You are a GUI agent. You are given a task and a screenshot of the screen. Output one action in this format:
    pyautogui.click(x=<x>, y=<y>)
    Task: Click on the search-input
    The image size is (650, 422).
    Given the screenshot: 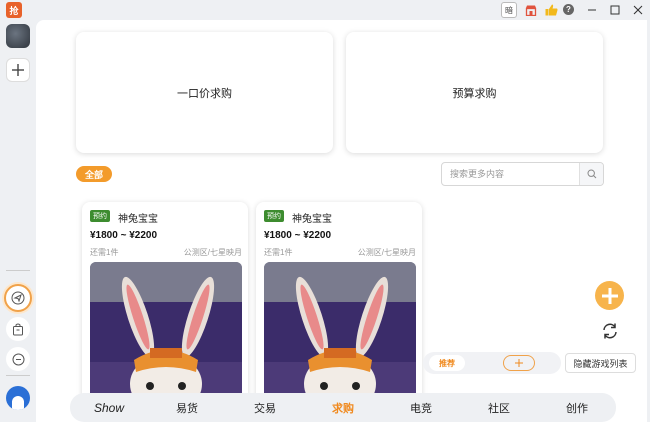 What is the action you would take?
    pyautogui.click(x=510, y=174)
    